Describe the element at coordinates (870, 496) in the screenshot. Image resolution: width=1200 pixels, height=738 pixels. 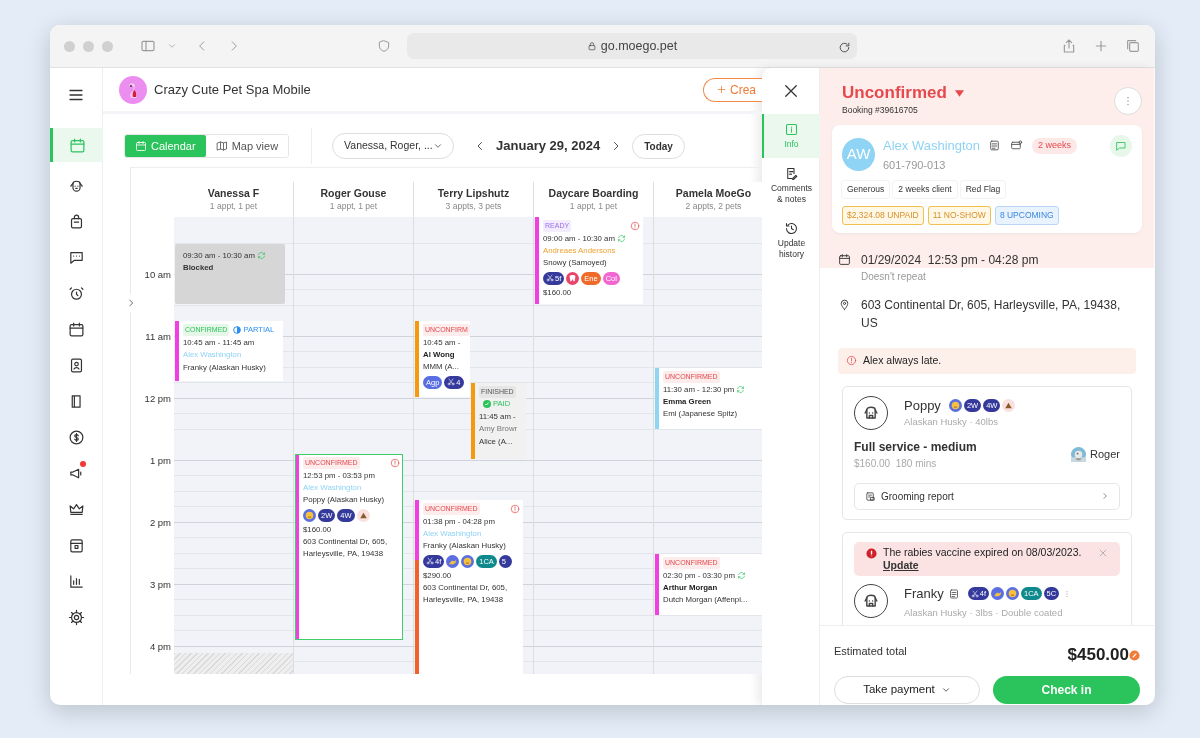
I see `report-icon` at that location.